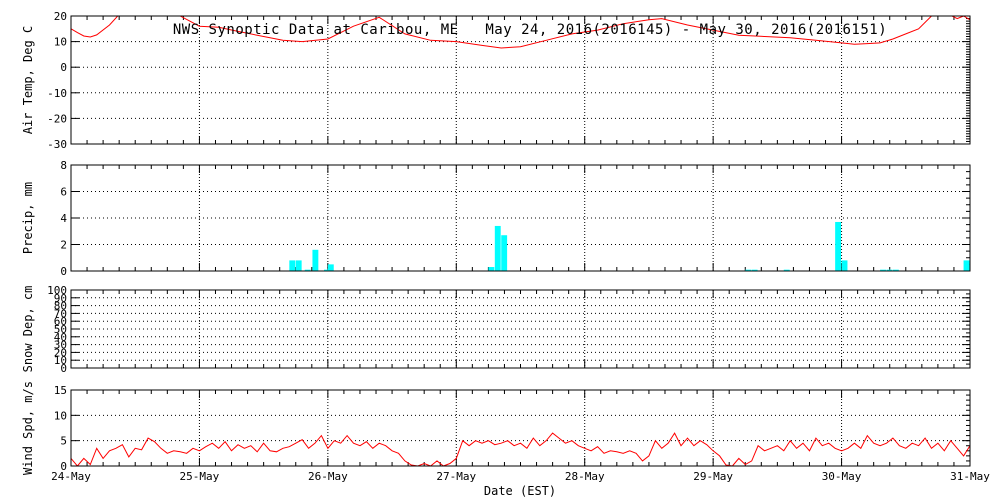 The height and width of the screenshot is (500, 1000). What do you see at coordinates (57, 118) in the screenshot?
I see `y-tick-label: -20` at bounding box center [57, 118].